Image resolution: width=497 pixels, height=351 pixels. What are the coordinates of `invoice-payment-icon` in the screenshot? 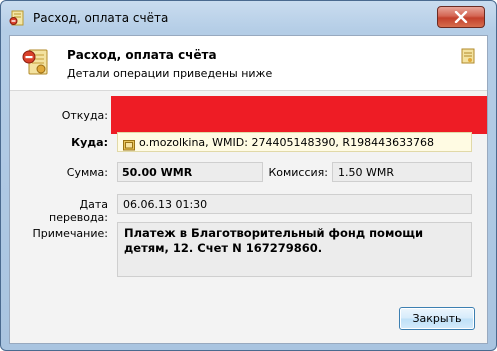 It's located at (36, 63).